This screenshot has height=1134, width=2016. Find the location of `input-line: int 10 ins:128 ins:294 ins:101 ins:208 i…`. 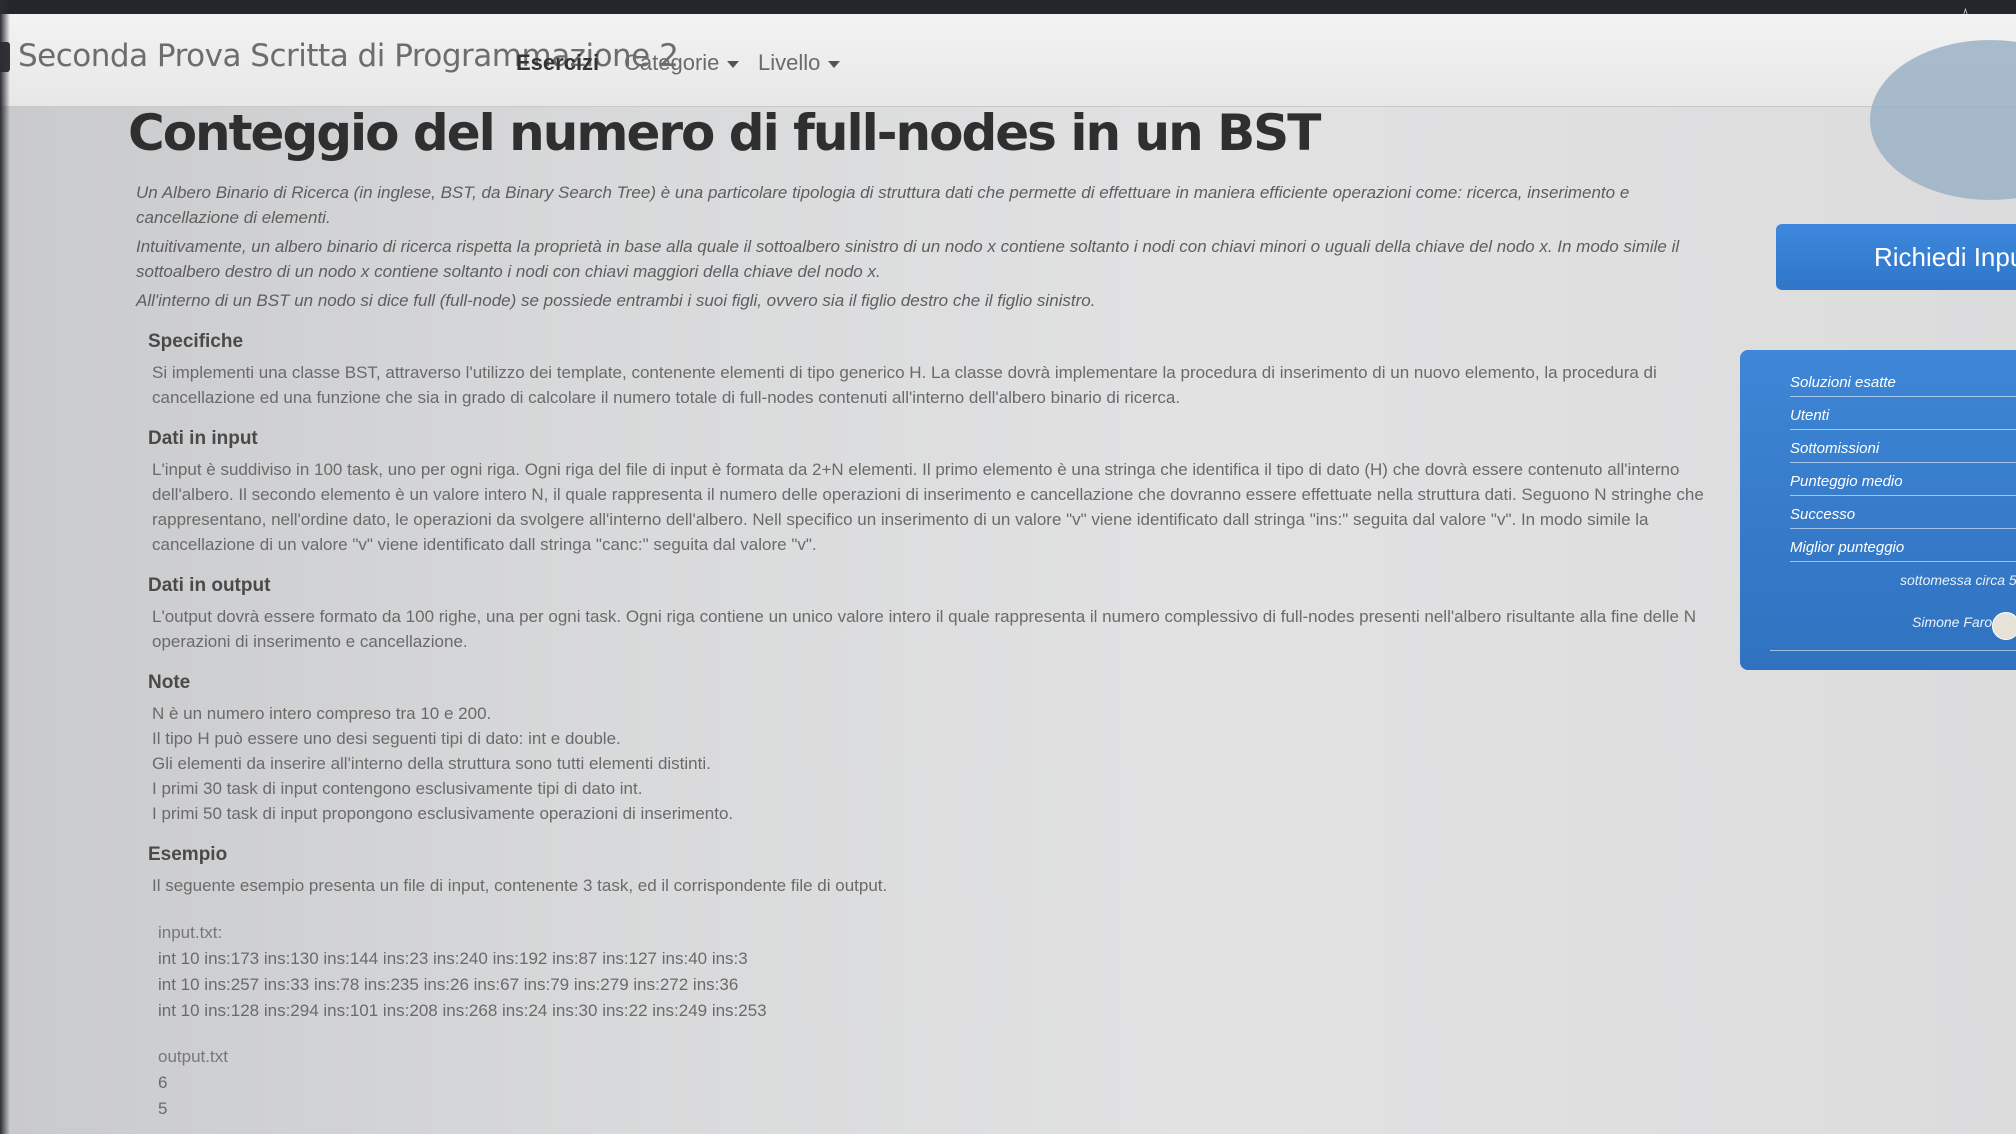

input-line: int 10 ins:128 ins:294 ins:101 ins:208 i… is located at coordinates (462, 1010).